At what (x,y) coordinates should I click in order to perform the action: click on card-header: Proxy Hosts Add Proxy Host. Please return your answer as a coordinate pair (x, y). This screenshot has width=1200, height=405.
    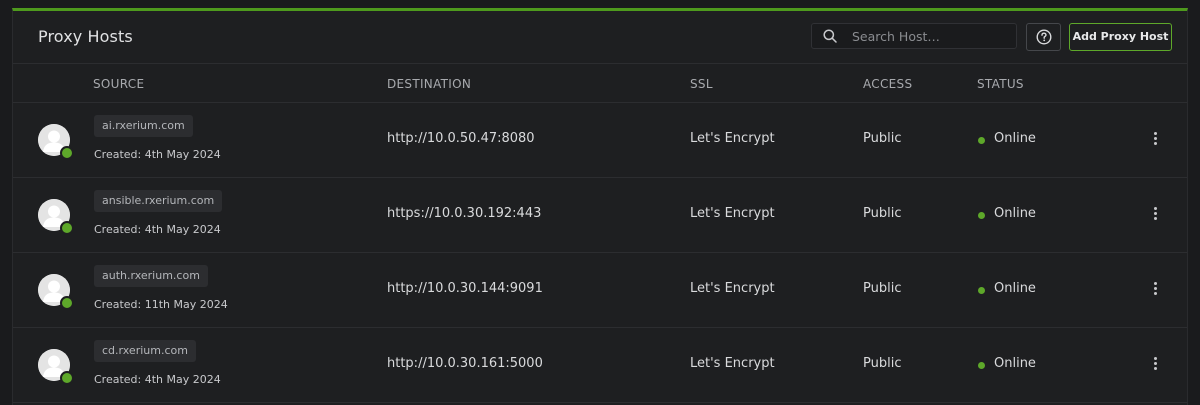
    Looking at the image, I should click on (600, 37).